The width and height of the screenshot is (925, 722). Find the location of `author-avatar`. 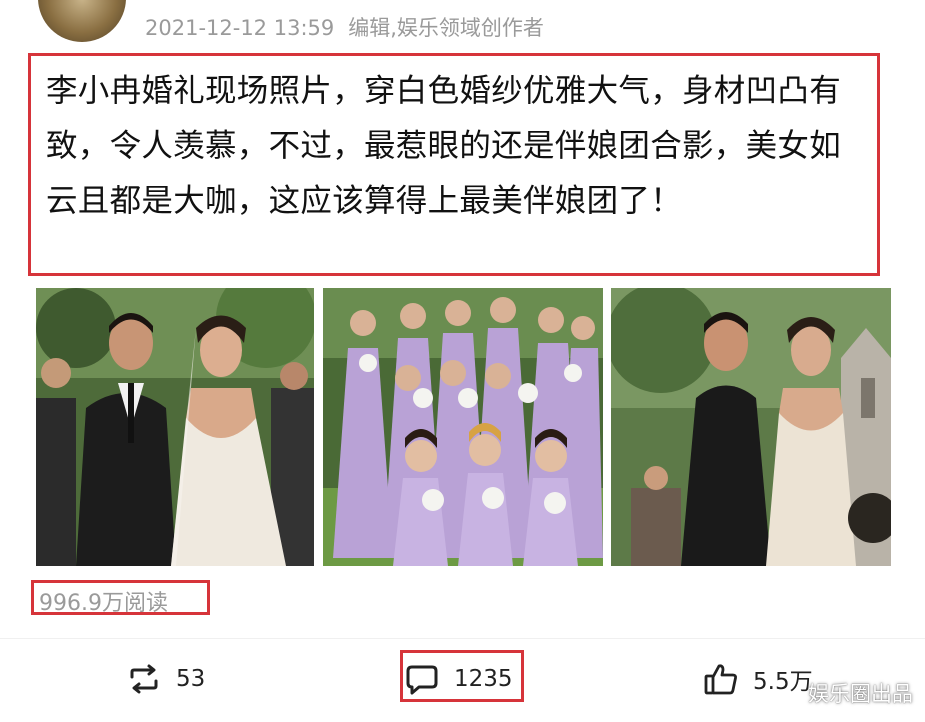

author-avatar is located at coordinates (82, 21).